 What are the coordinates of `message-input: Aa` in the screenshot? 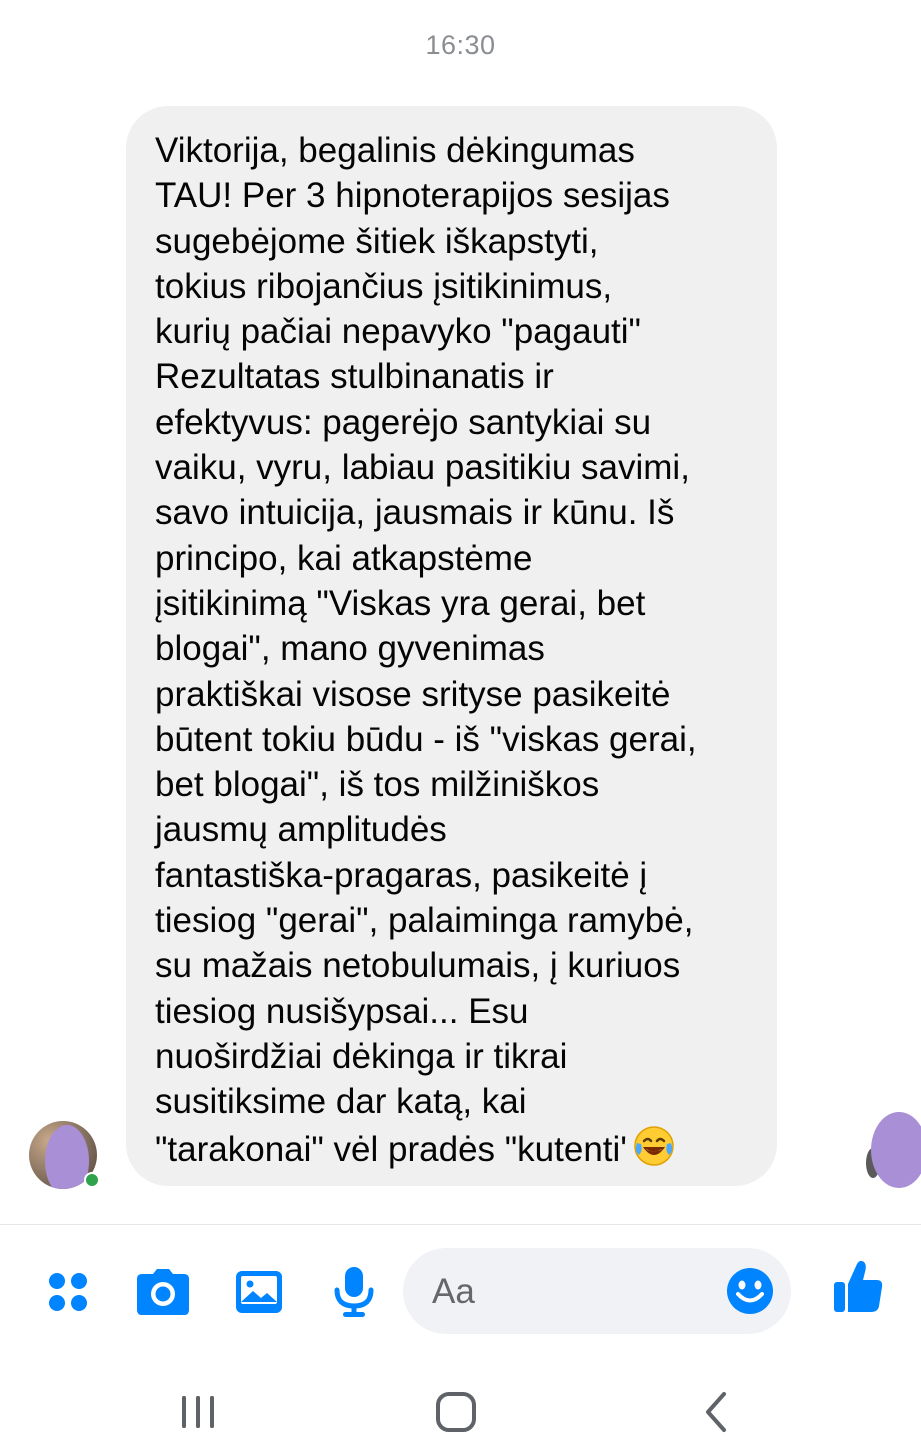 It's located at (597, 1291).